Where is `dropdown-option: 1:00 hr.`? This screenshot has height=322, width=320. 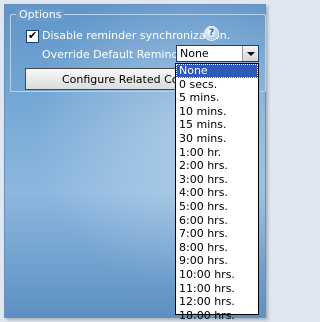
dropdown-option: 1:00 hr. is located at coordinates (217, 153).